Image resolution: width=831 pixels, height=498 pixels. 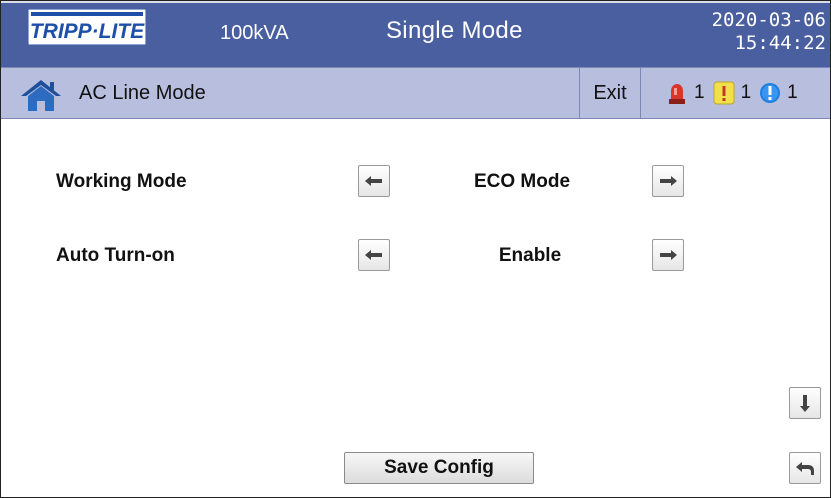 I want to click on exit-button: Exit, so click(x=610, y=93).